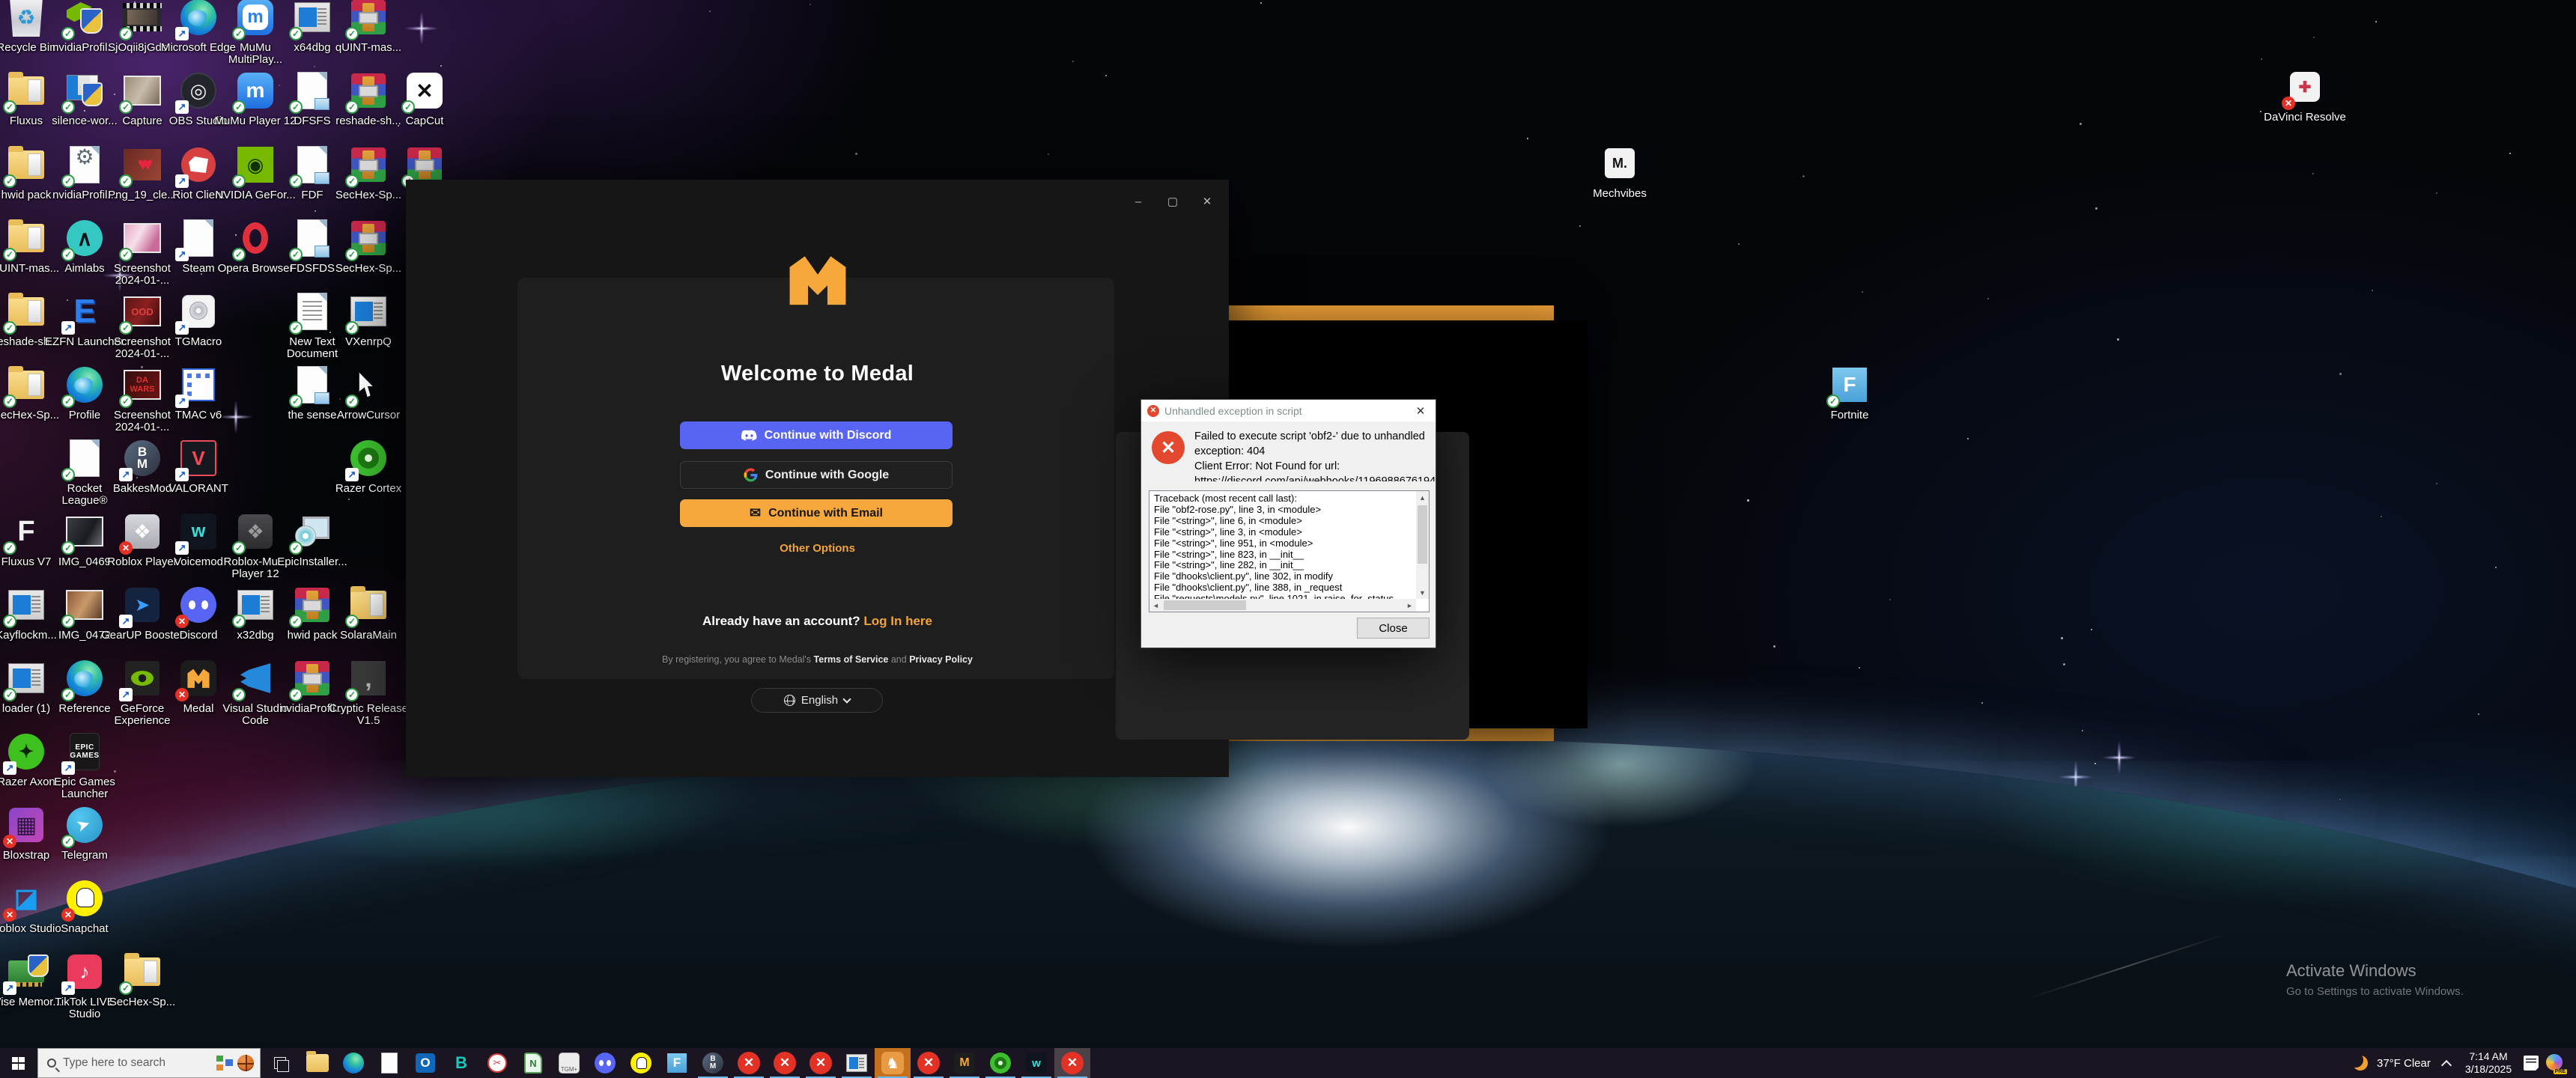 This screenshot has height=1078, width=2576. I want to click on winrar-icon: ✓, so click(367, 20).